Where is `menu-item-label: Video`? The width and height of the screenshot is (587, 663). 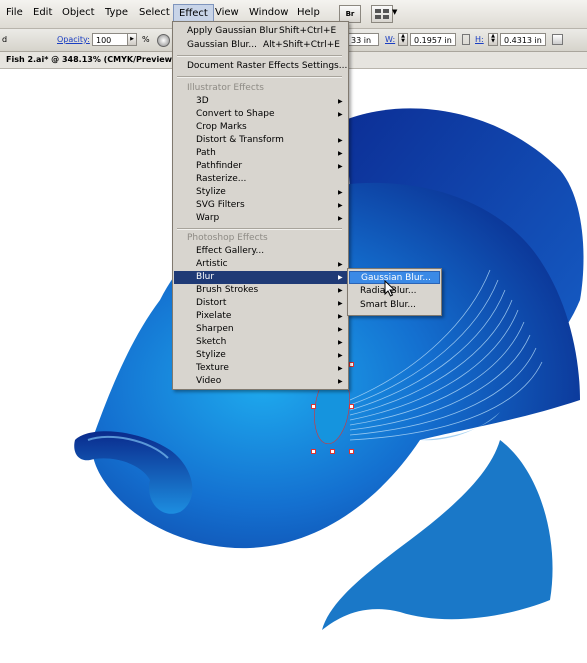 menu-item-label: Video is located at coordinates (209, 381).